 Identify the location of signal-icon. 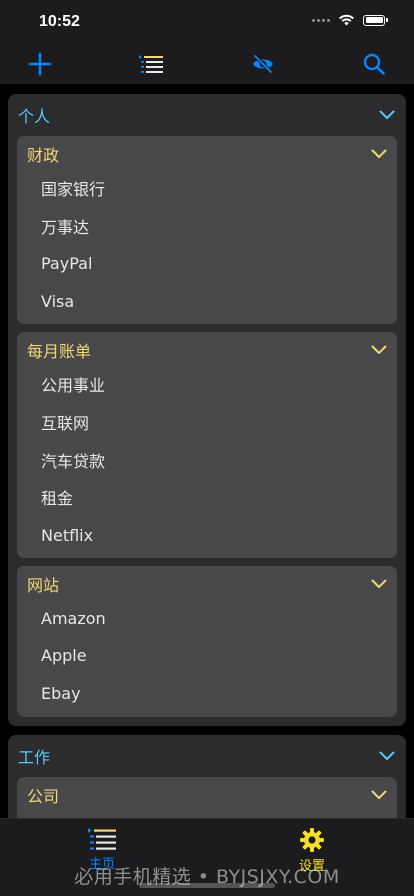
(321, 20).